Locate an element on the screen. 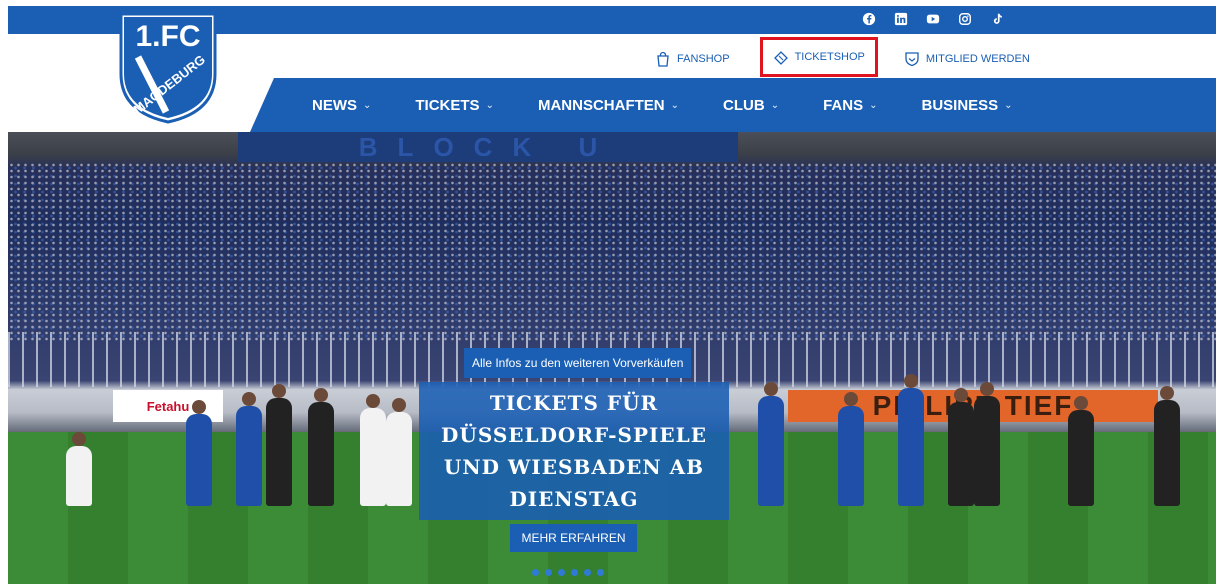 Image resolution: width=1216 pixels, height=584 pixels. ticket-icon is located at coordinates (780, 57).